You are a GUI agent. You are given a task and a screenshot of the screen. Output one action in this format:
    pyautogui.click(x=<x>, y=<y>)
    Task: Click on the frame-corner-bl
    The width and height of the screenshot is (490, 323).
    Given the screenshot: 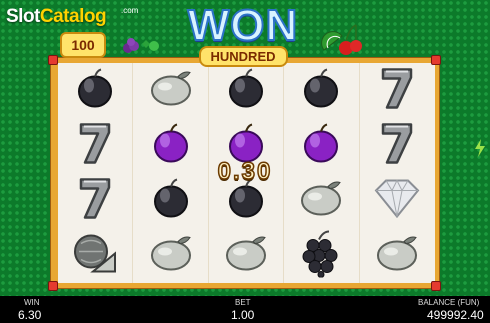 What is the action you would take?
    pyautogui.click(x=53, y=286)
    